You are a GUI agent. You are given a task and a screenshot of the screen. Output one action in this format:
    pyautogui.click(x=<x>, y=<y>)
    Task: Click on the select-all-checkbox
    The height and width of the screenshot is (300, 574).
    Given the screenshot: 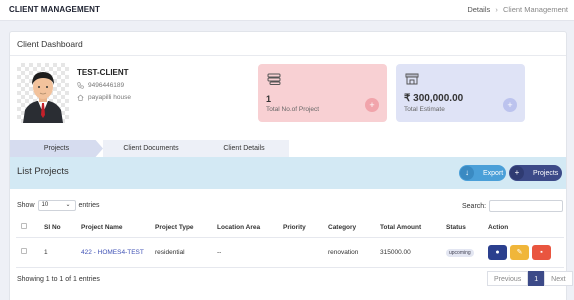 What is the action you would take?
    pyautogui.click(x=24, y=226)
    